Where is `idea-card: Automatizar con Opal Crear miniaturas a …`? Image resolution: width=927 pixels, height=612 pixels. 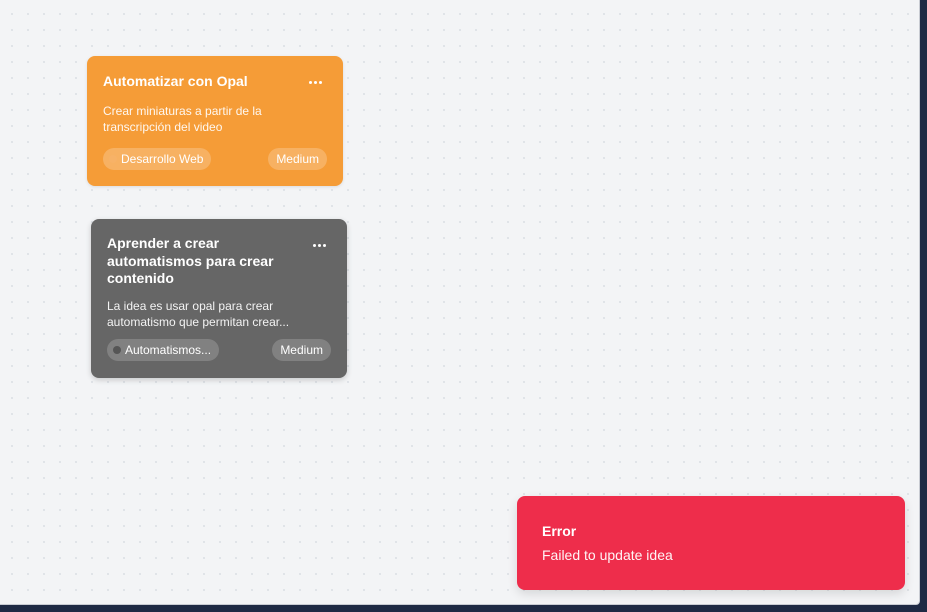 idea-card: Automatizar con Opal Crear miniaturas a … is located at coordinates (215, 121).